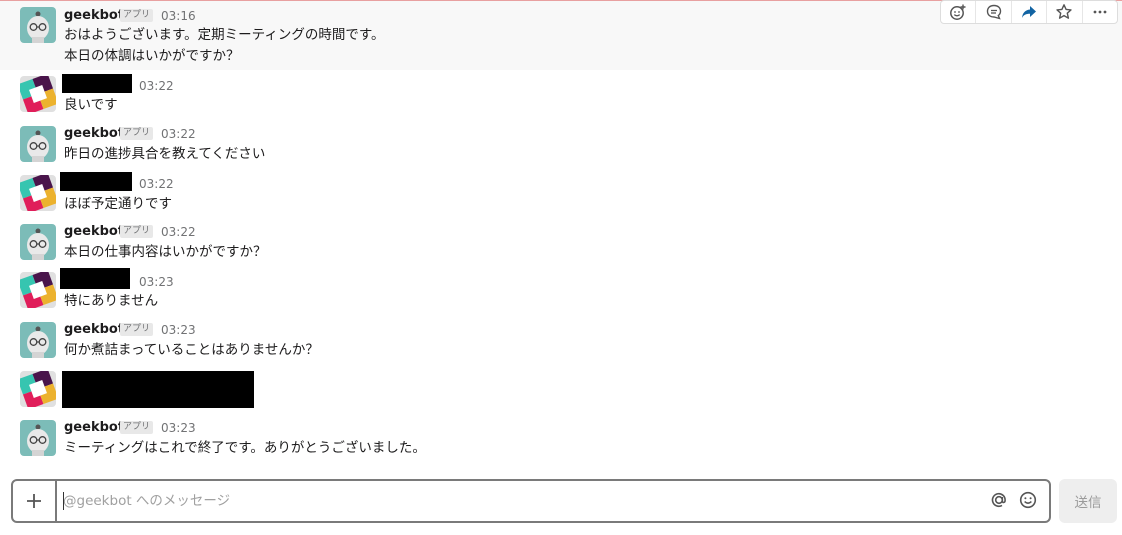  I want to click on message-row, so click(561, 391).